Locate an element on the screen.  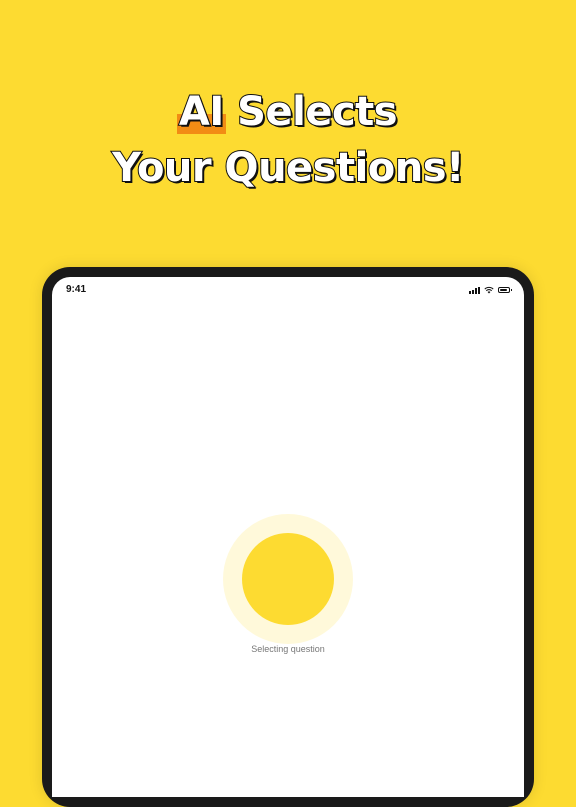
signal-icon is located at coordinates (474, 290).